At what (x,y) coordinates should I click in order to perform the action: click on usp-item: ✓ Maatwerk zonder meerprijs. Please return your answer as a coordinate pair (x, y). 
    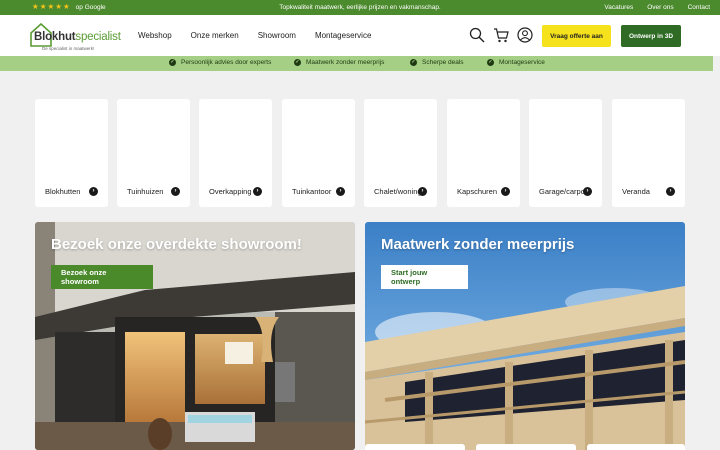
    Looking at the image, I should click on (339, 62).